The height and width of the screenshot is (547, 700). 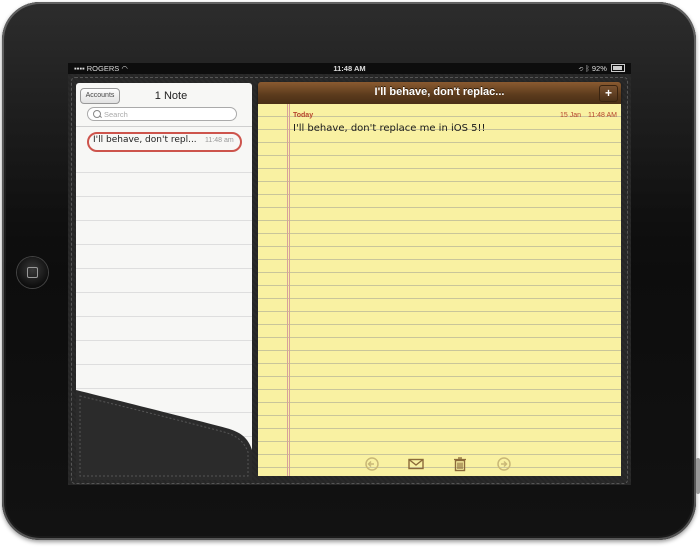 I want to click on note-header: I'll behave, don't replac... +, so click(x=439, y=93).